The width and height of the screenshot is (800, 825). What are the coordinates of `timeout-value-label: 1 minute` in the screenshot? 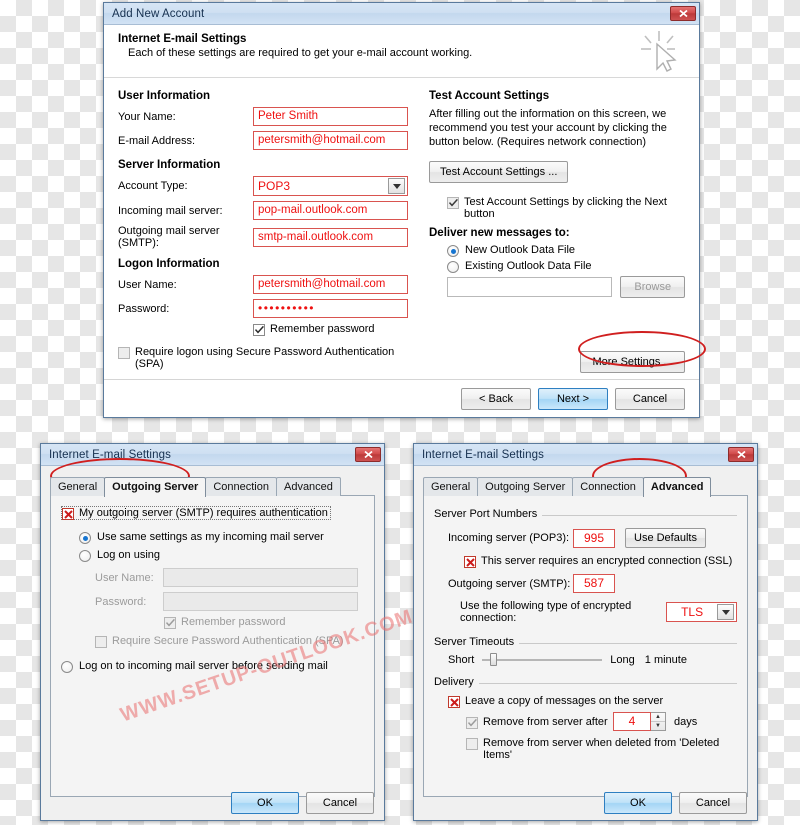 It's located at (665, 660).